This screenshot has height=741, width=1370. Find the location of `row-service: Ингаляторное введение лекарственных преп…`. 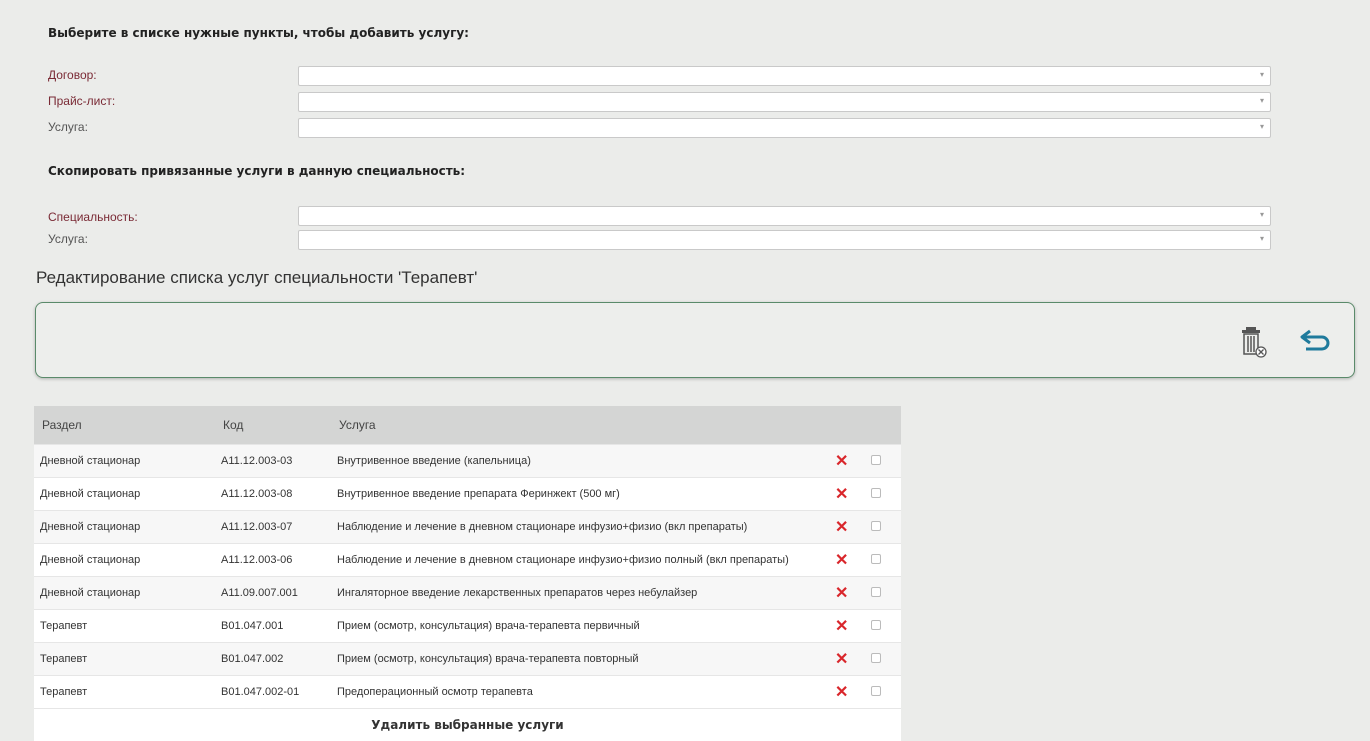

row-service: Ингаляторное введение лекарственных преп… is located at coordinates (580, 593).